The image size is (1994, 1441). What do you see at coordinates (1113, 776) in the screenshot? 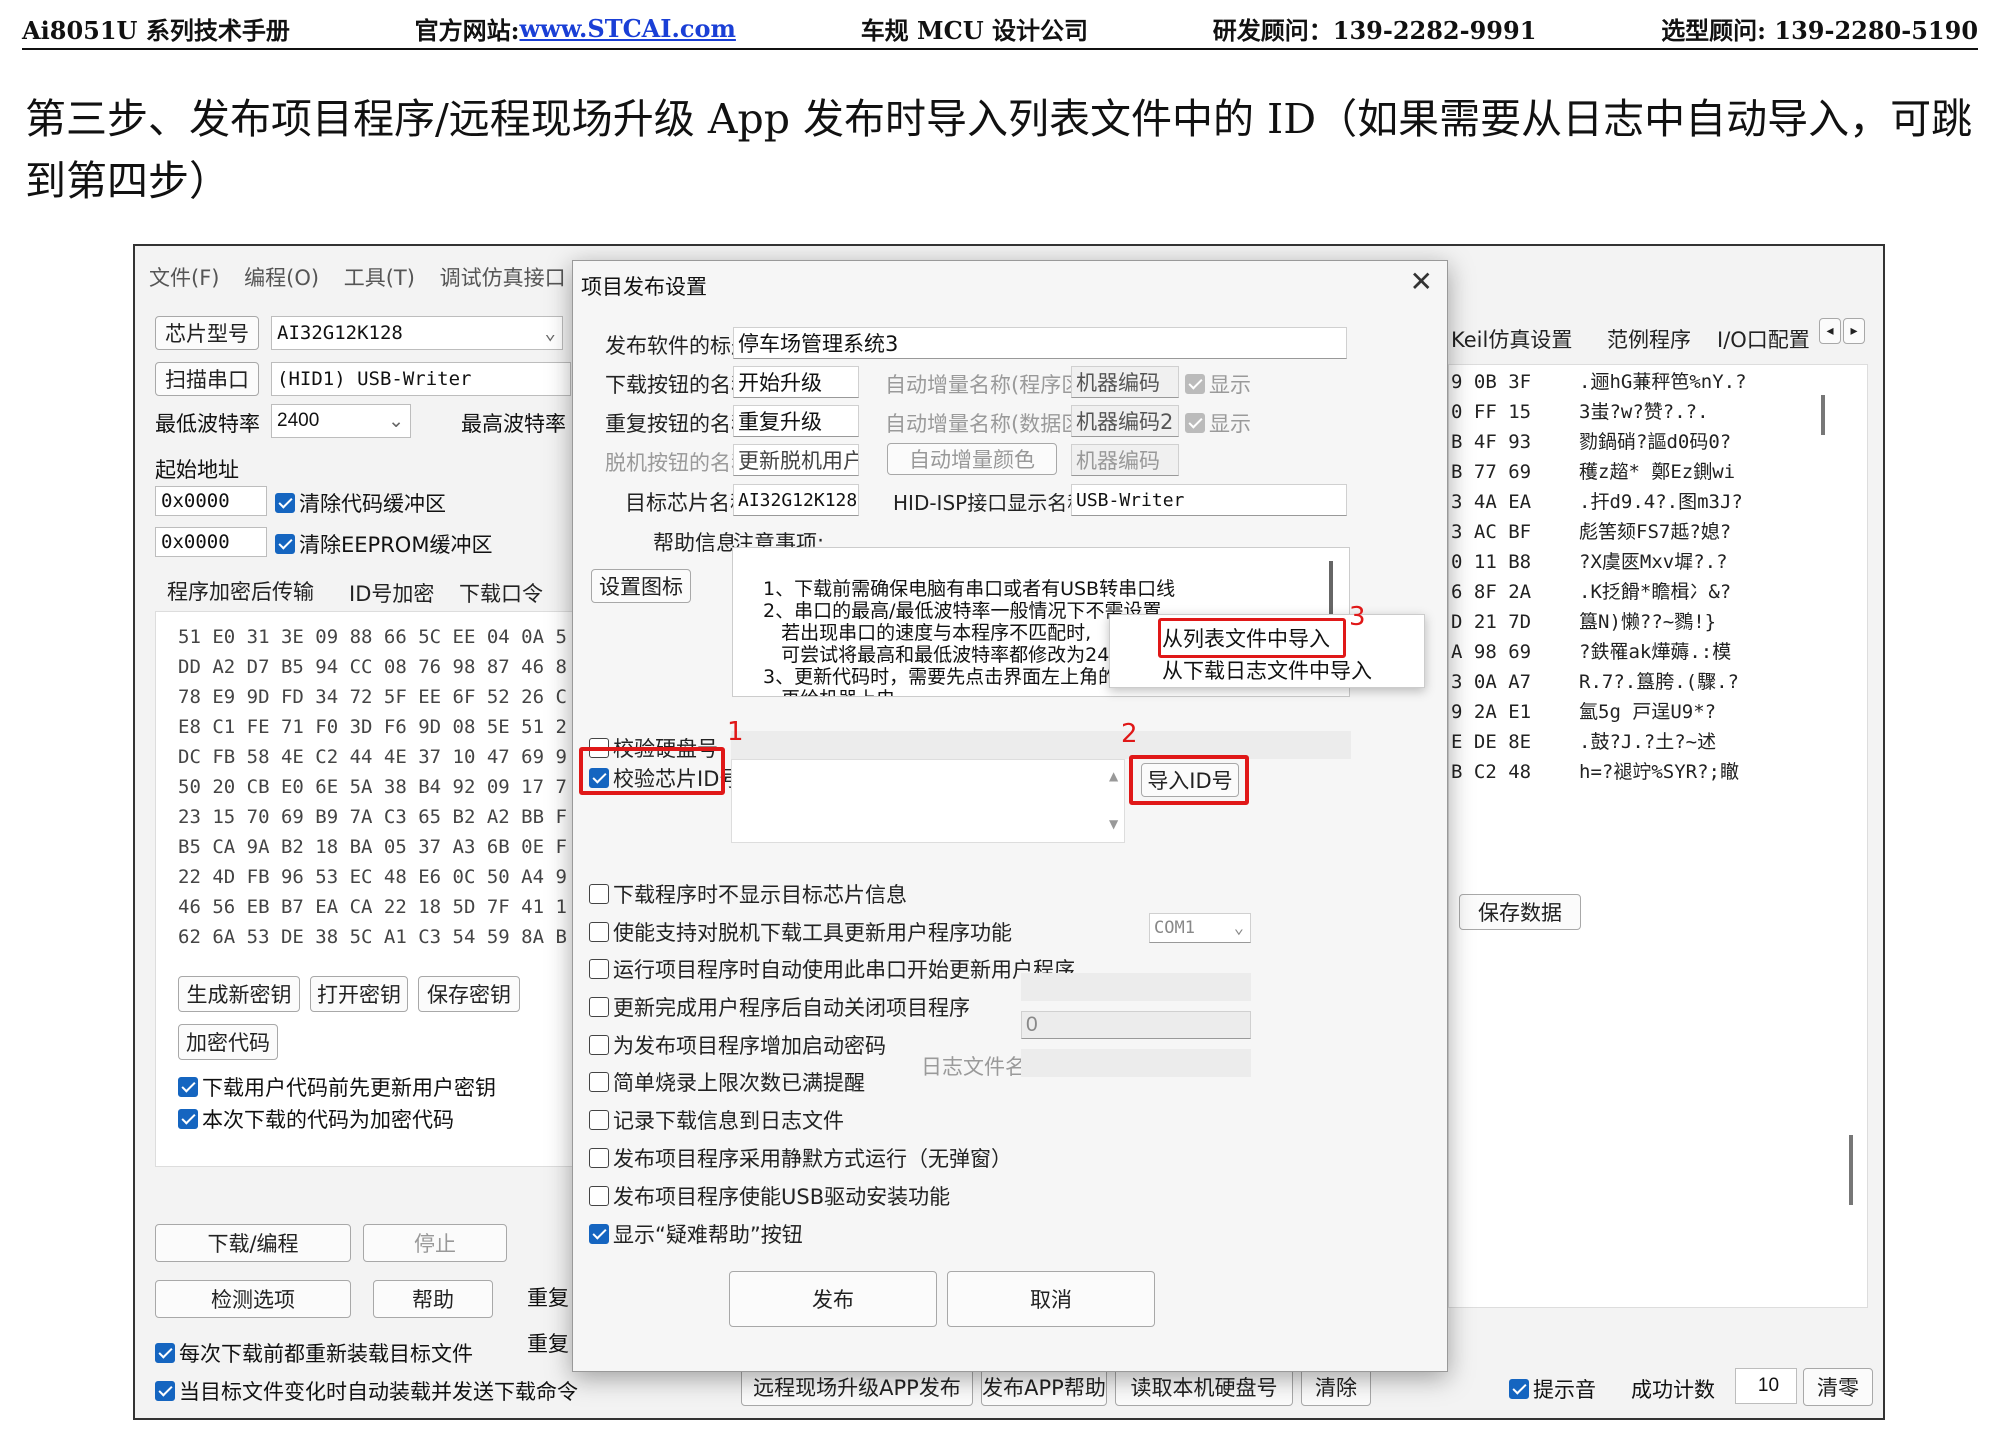
I see `scroll-up-icon: ▲` at bounding box center [1113, 776].